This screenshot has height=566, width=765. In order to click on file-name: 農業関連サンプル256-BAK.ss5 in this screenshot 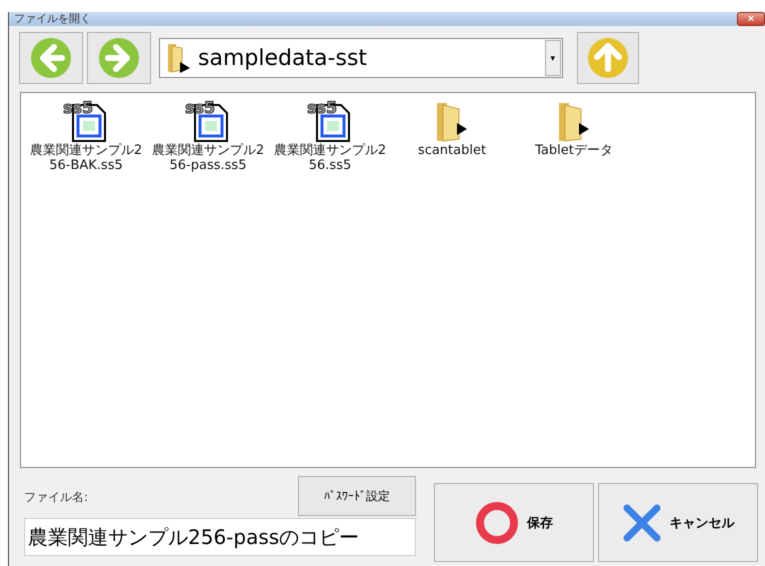, I will do `click(86, 158)`.